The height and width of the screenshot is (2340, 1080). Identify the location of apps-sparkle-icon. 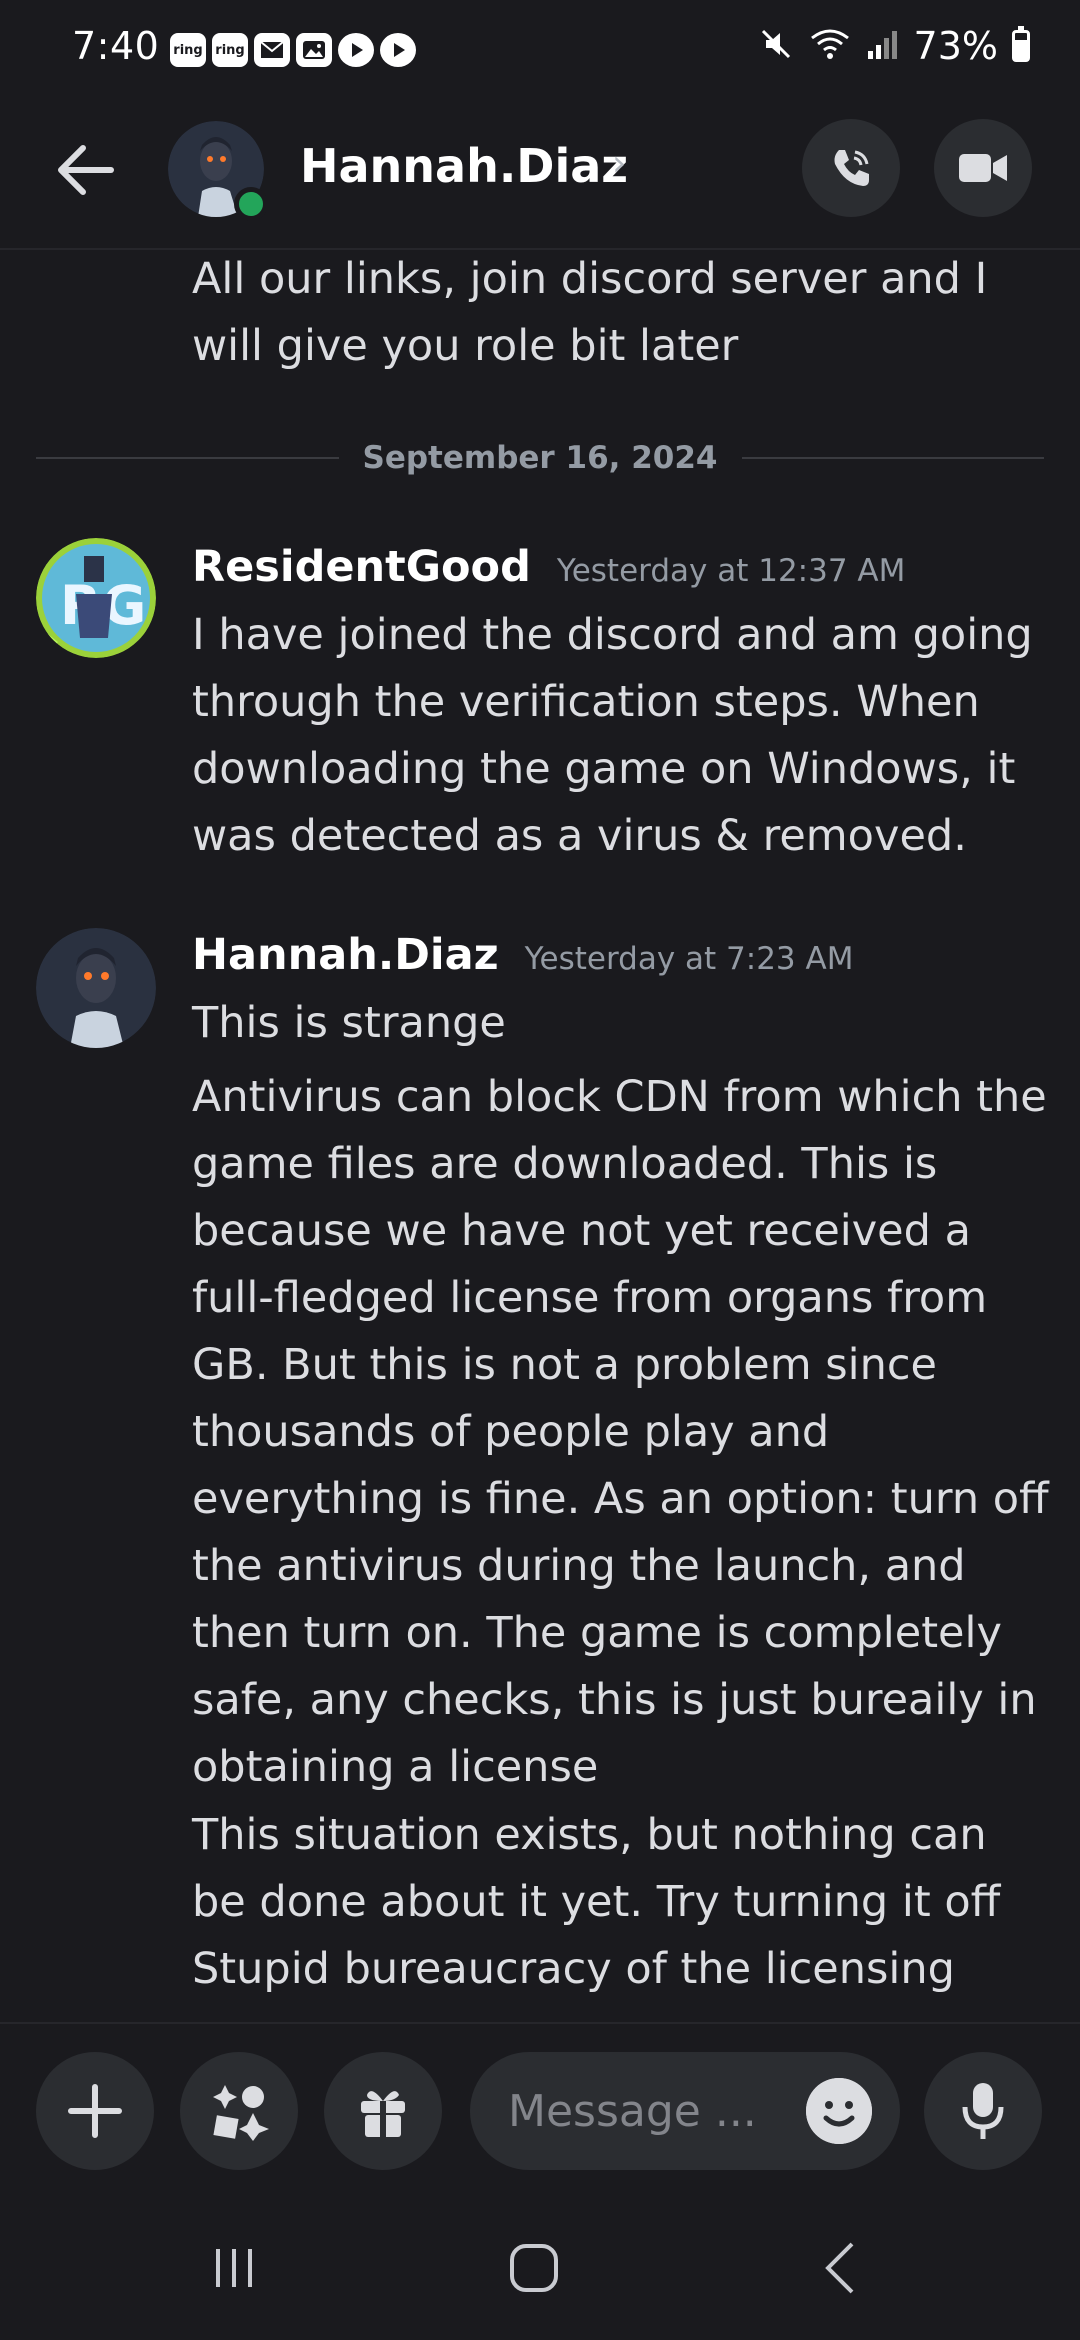
(241, 2113).